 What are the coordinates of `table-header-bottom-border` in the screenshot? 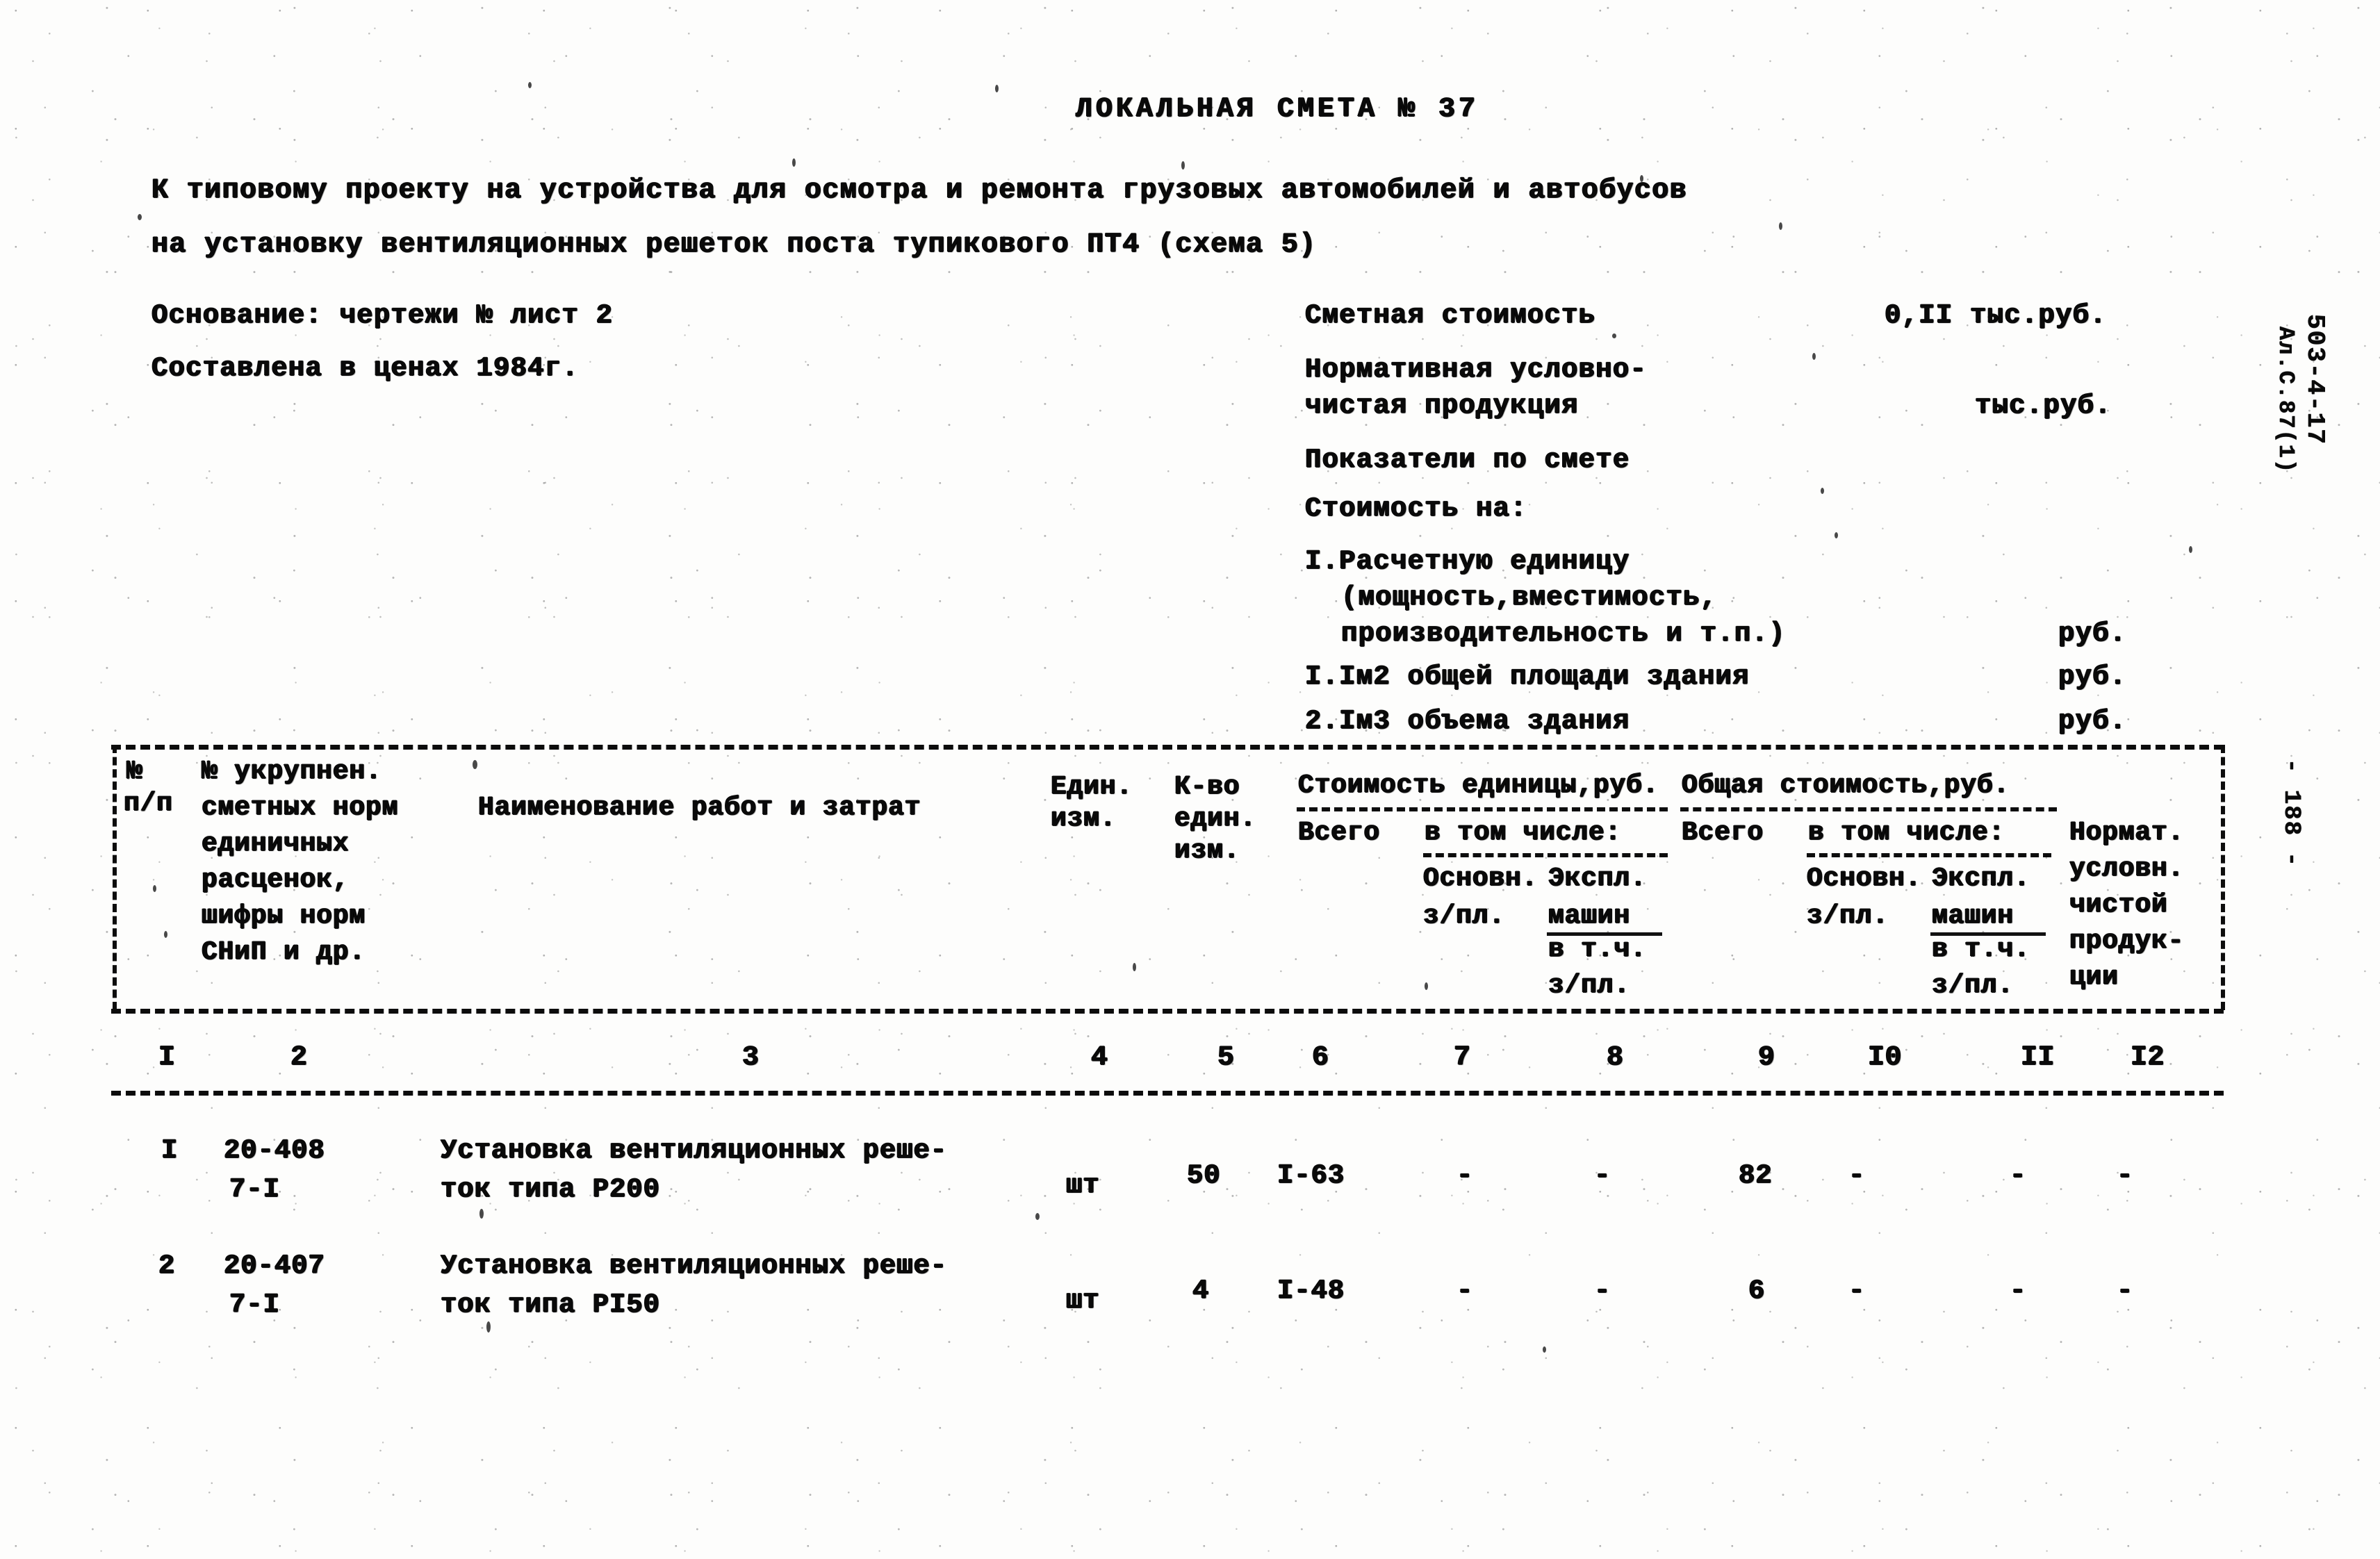 It's located at (1167, 1011).